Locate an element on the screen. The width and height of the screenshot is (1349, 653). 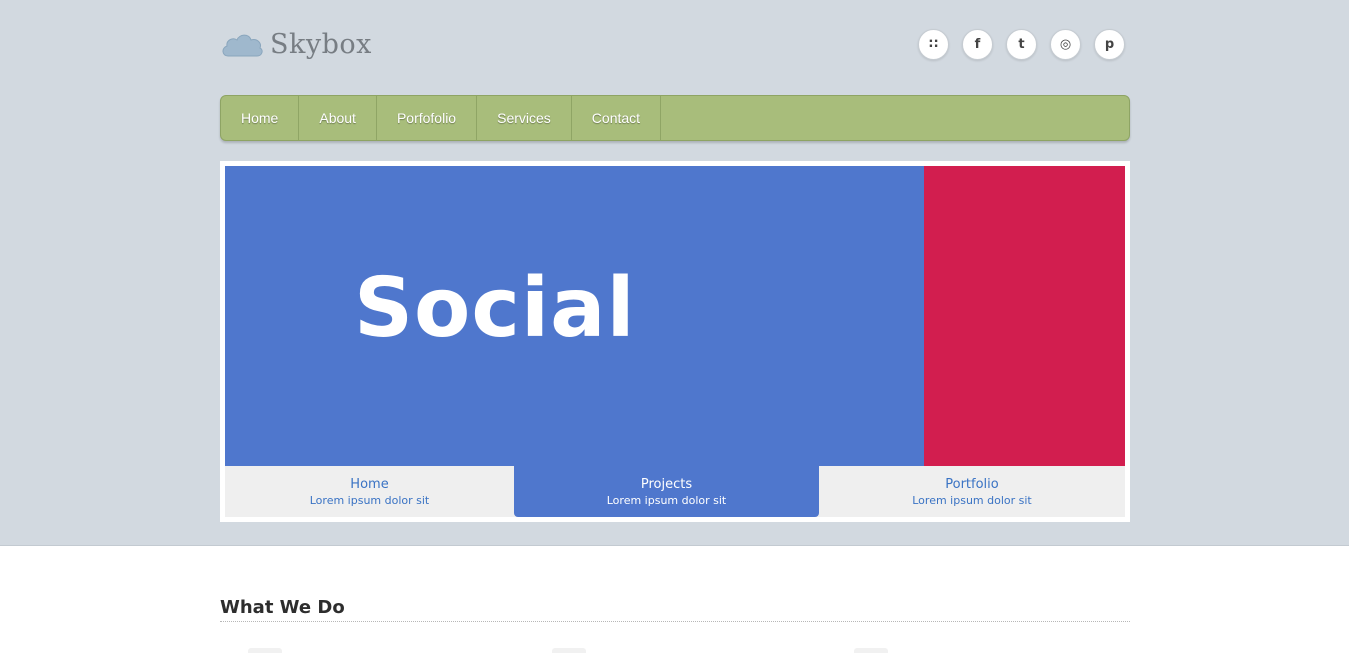
tab-title: Projects is located at coordinates (666, 484).